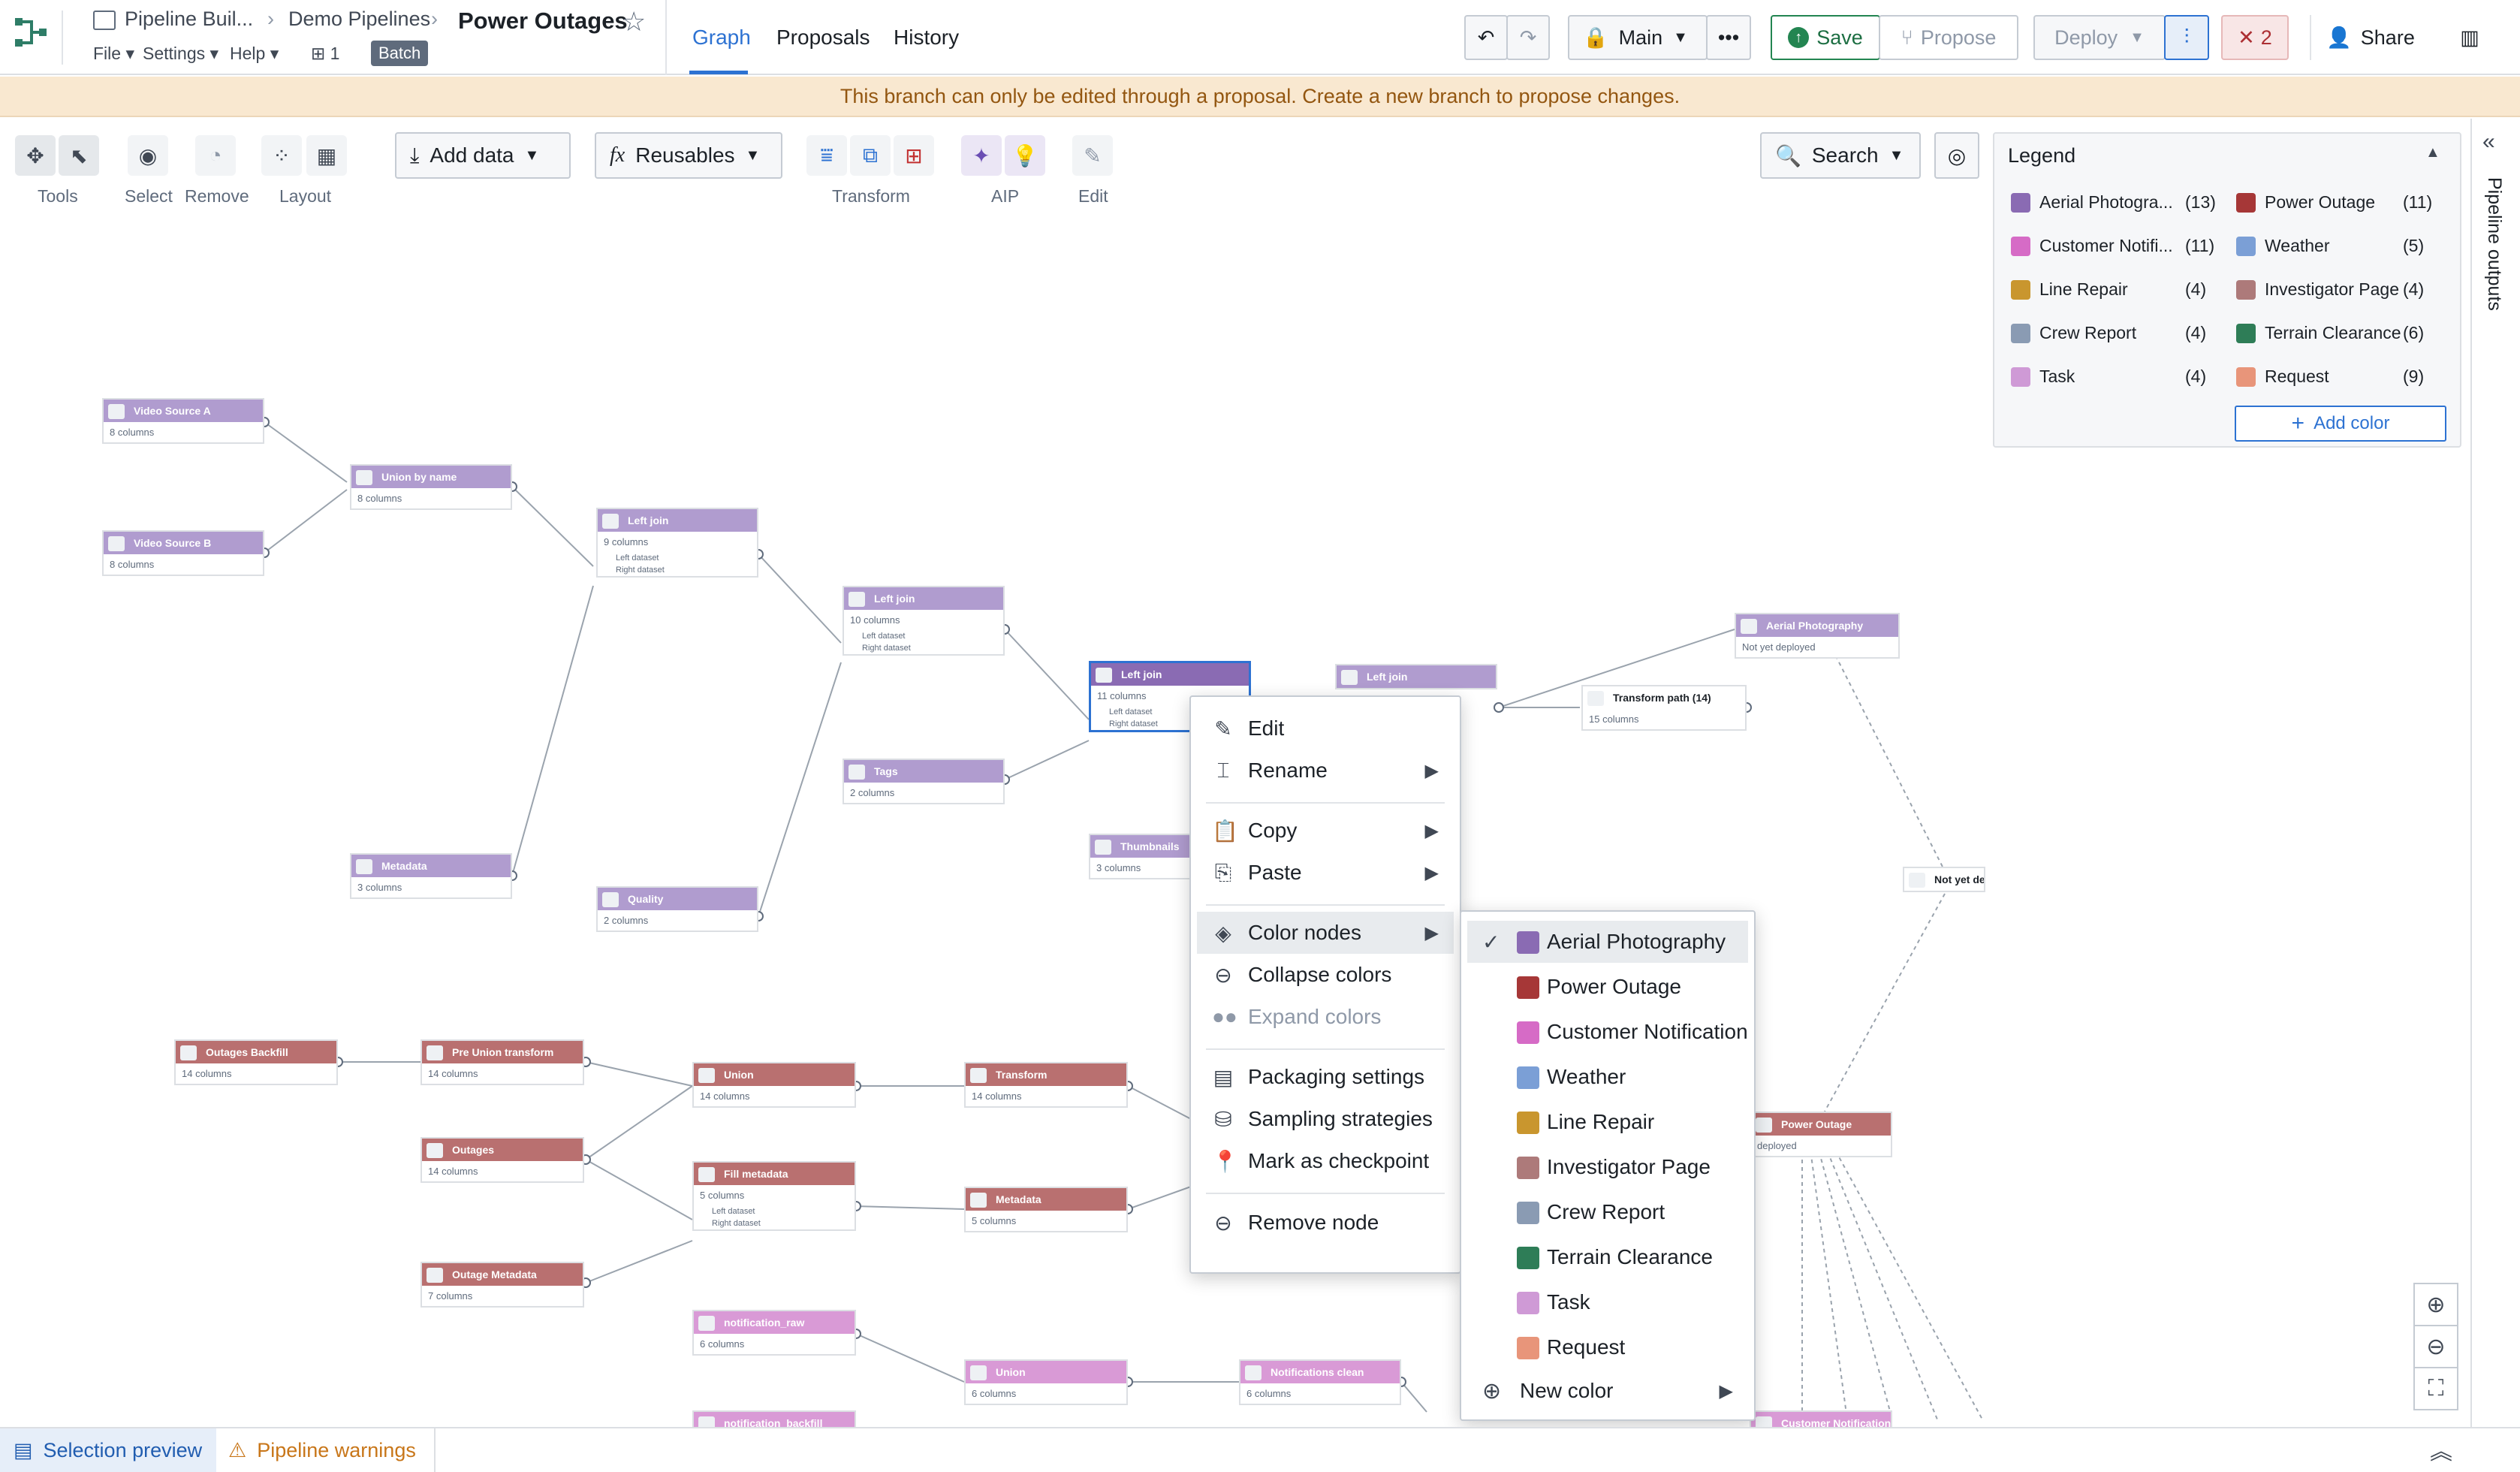 This screenshot has width=2520, height=1472. Describe the element at coordinates (35, 155) in the screenshot. I see `pan-tool-button: ✥` at that location.